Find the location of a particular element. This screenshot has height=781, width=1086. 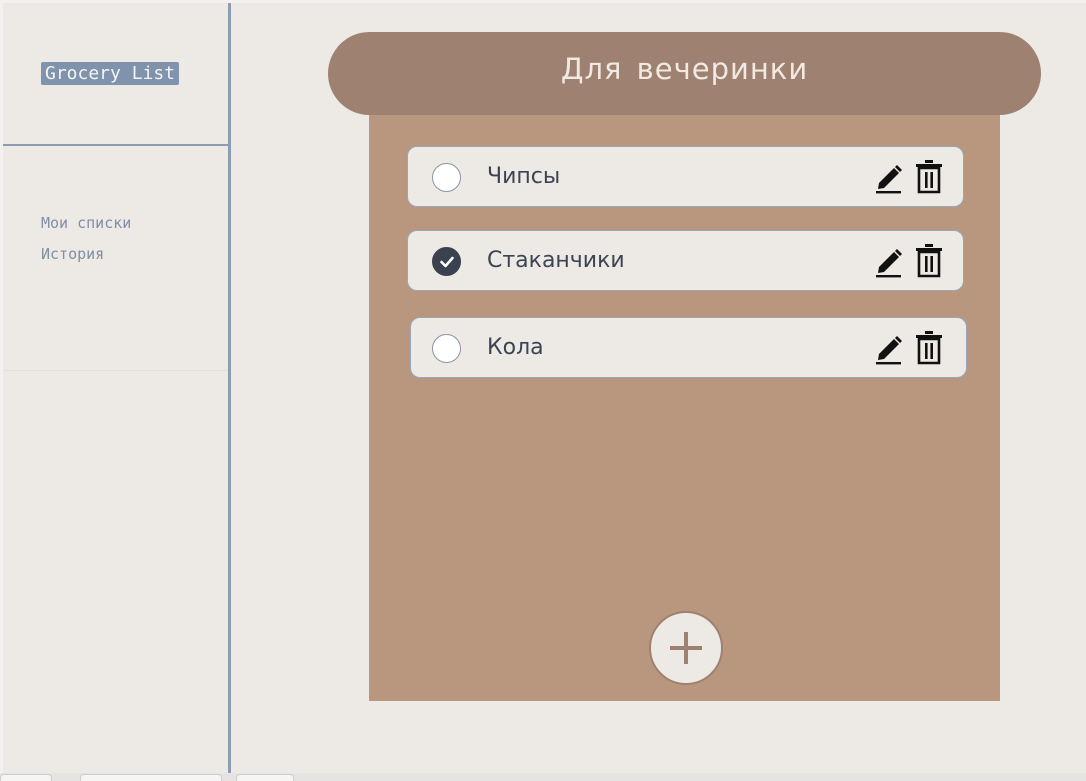

item-checkbox-checked is located at coordinates (446, 261).